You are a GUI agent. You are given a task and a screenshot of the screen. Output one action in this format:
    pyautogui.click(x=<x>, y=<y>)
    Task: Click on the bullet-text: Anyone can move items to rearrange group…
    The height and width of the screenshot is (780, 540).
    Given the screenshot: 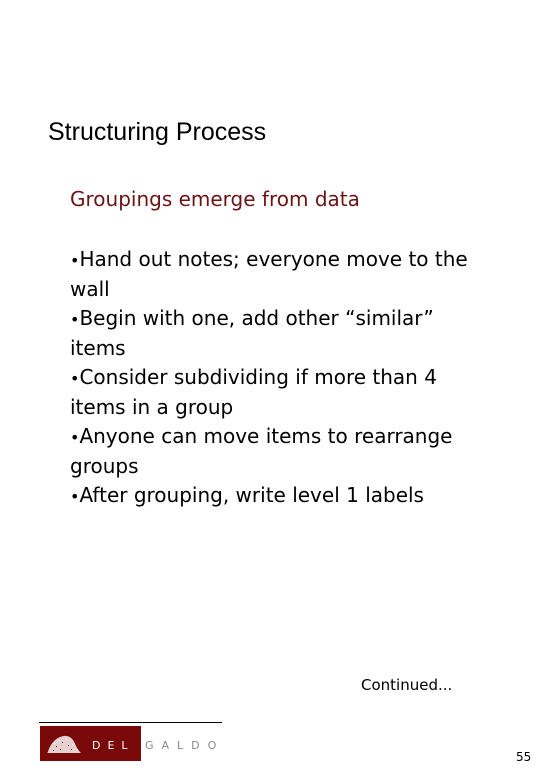 What is the action you would take?
    pyautogui.click(x=261, y=451)
    